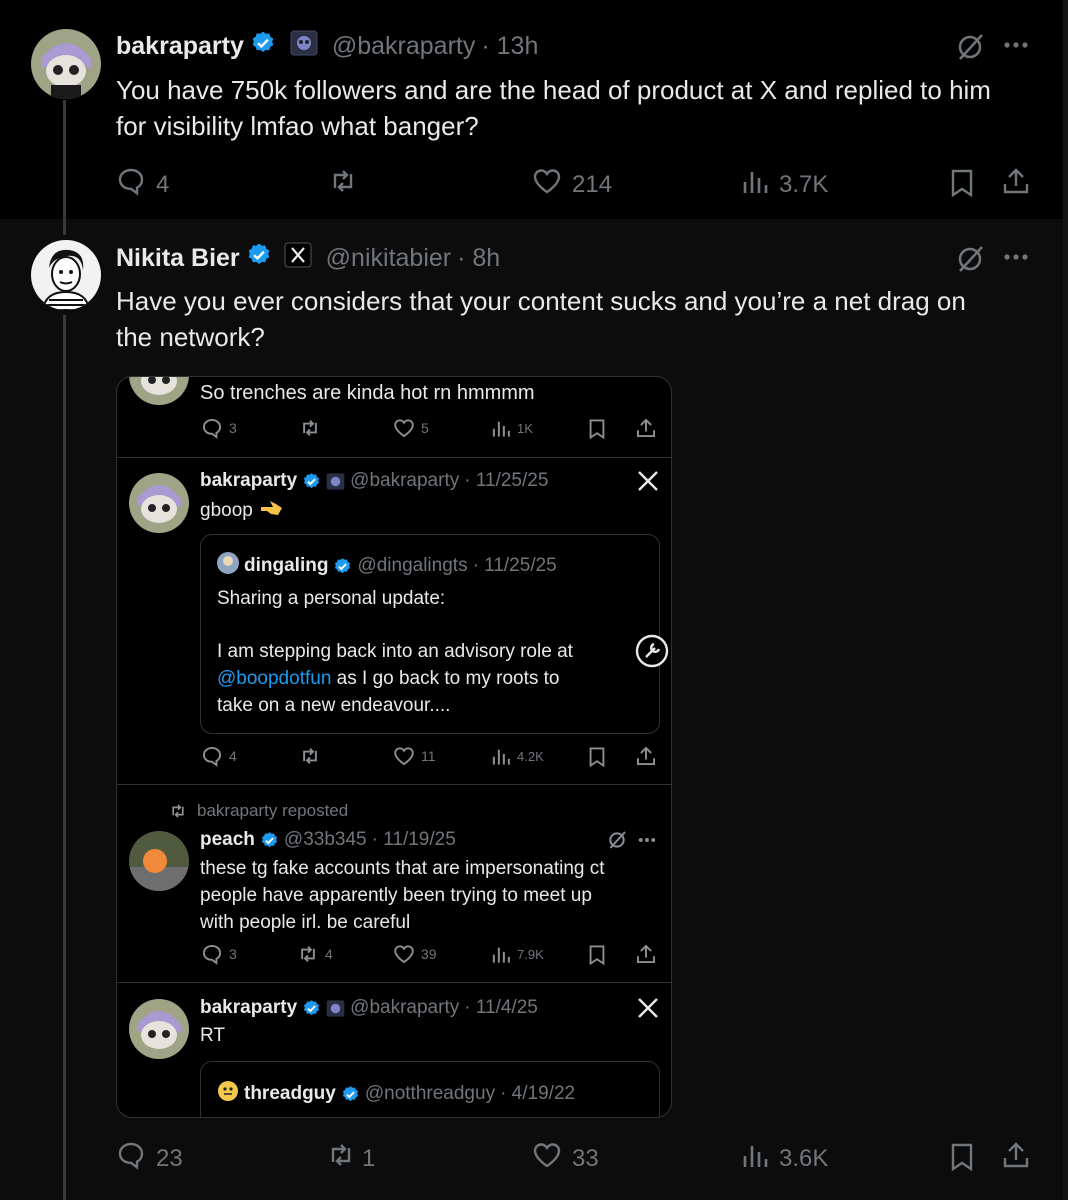  Describe the element at coordinates (149, 1158) in the screenshot. I see `reply-button: 23` at that location.